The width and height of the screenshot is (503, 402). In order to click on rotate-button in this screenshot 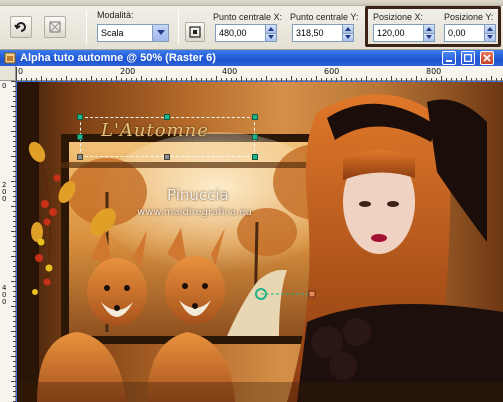, I will do `click(21, 27)`.